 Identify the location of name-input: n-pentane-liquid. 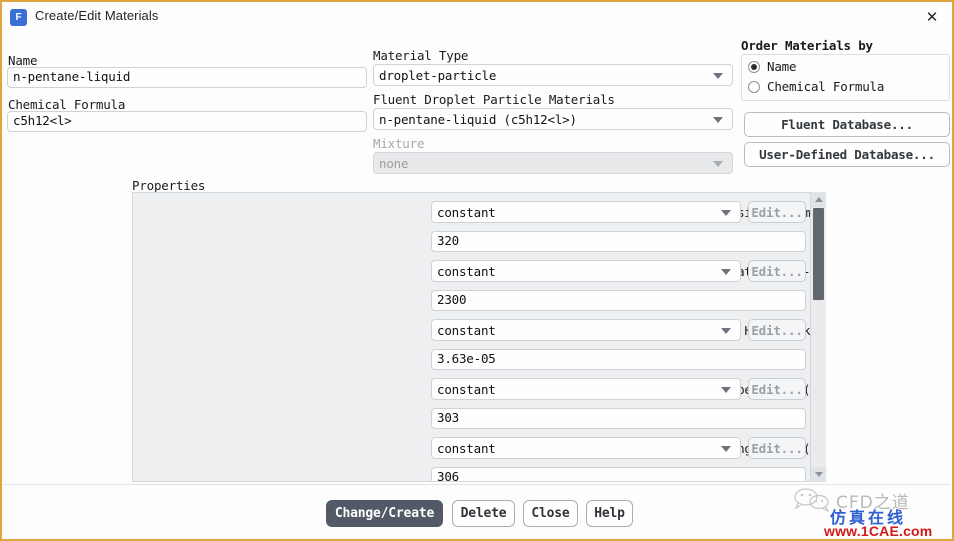
(187, 77).